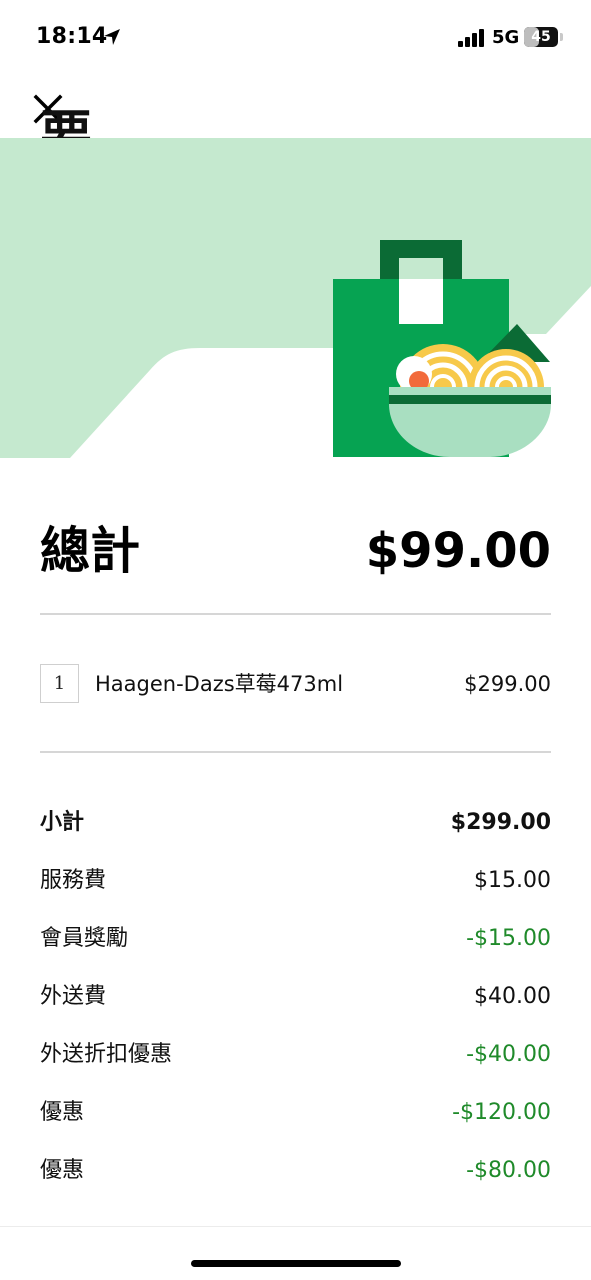  Describe the element at coordinates (561, 37) in the screenshot. I see `battery-cap` at that location.